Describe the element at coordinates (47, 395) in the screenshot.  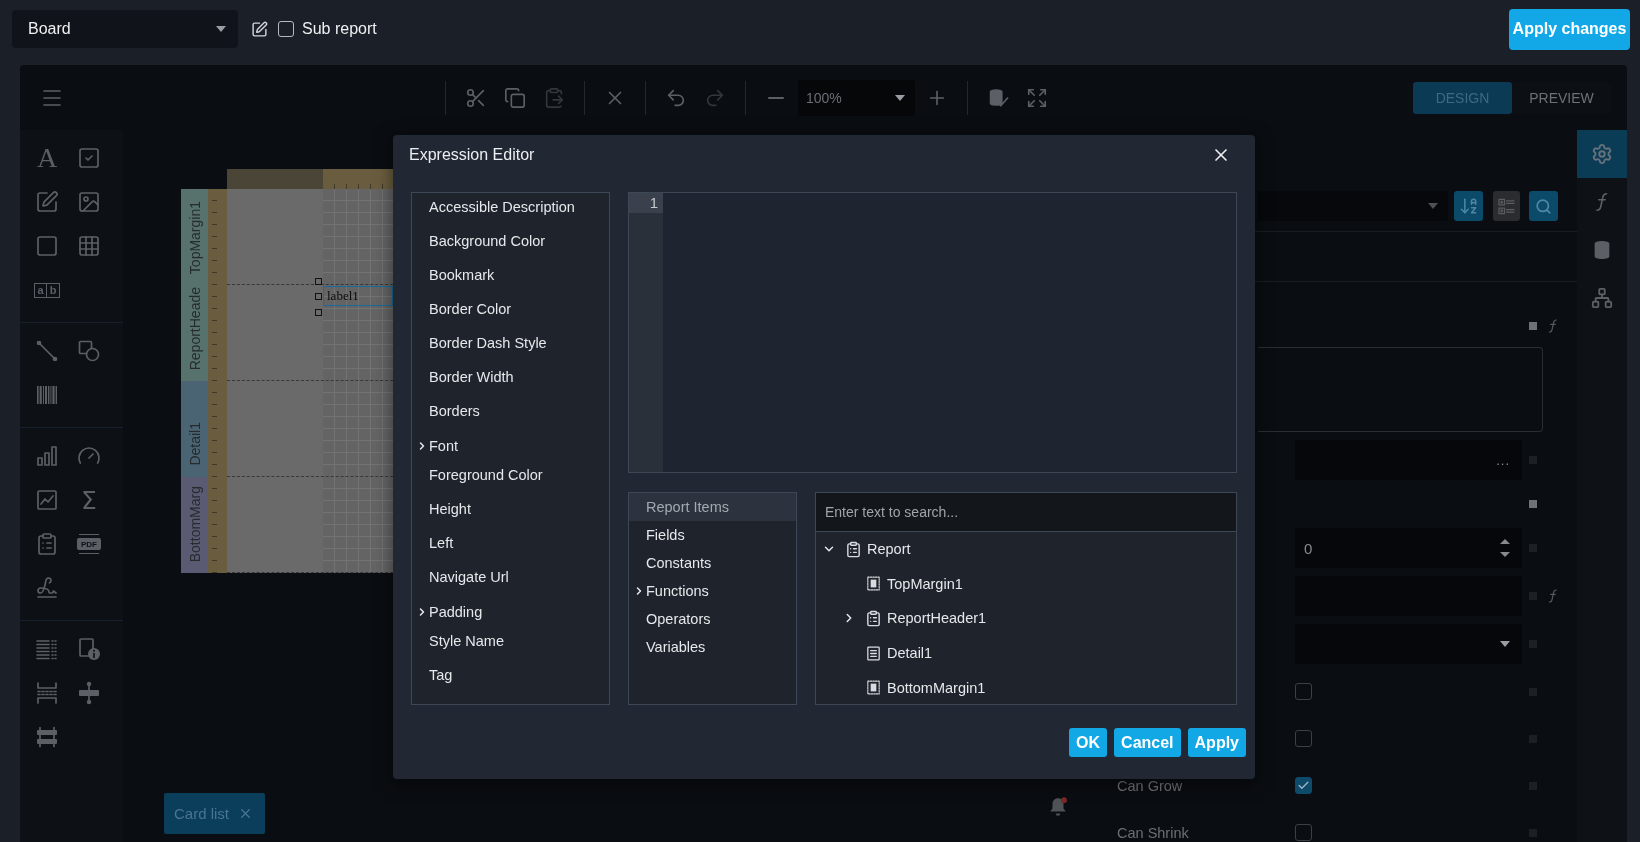
I see `barcode-icon` at that location.